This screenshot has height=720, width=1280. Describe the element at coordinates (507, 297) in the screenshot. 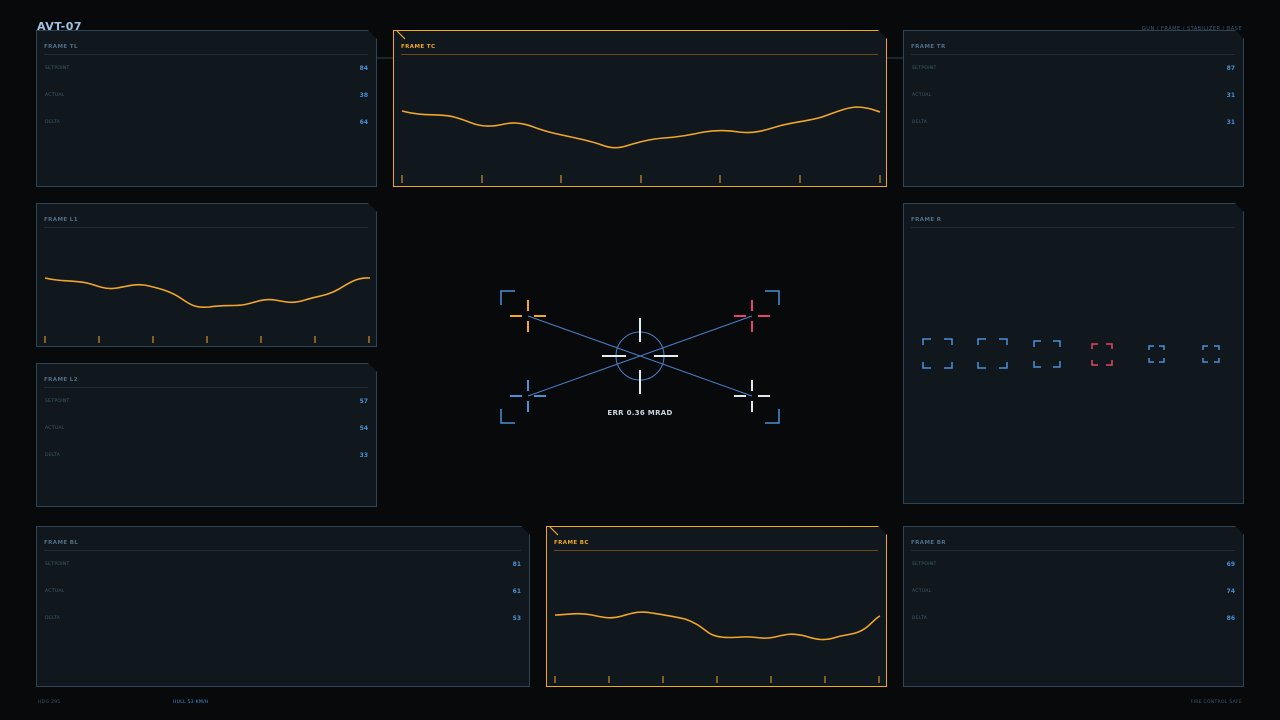

I see `corner-bracket-tl` at that location.